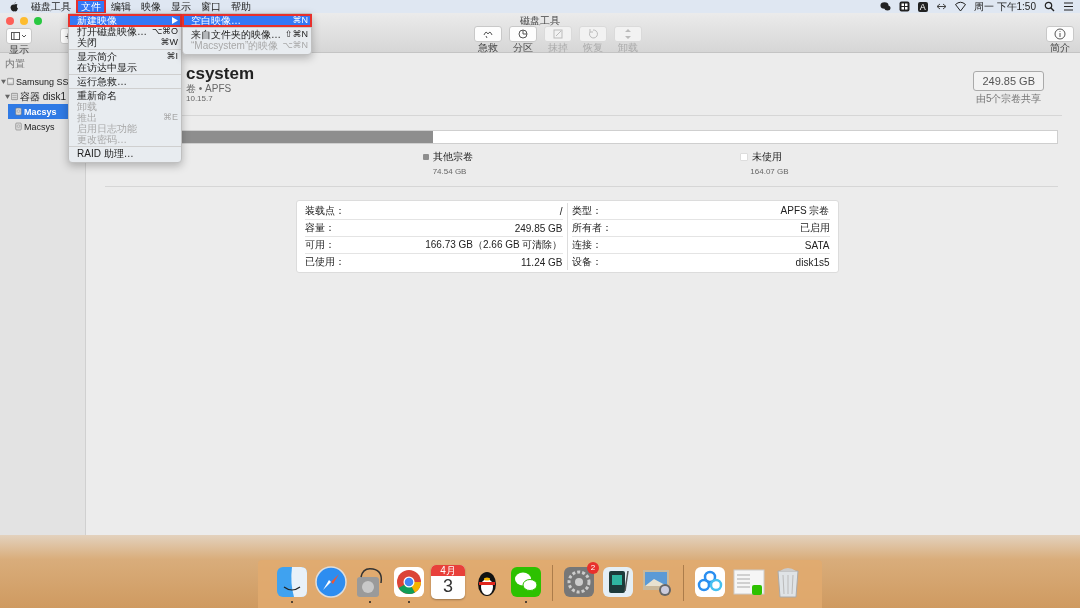  Describe the element at coordinates (904, 6) in the screenshot. I see `grid-icon` at that location.